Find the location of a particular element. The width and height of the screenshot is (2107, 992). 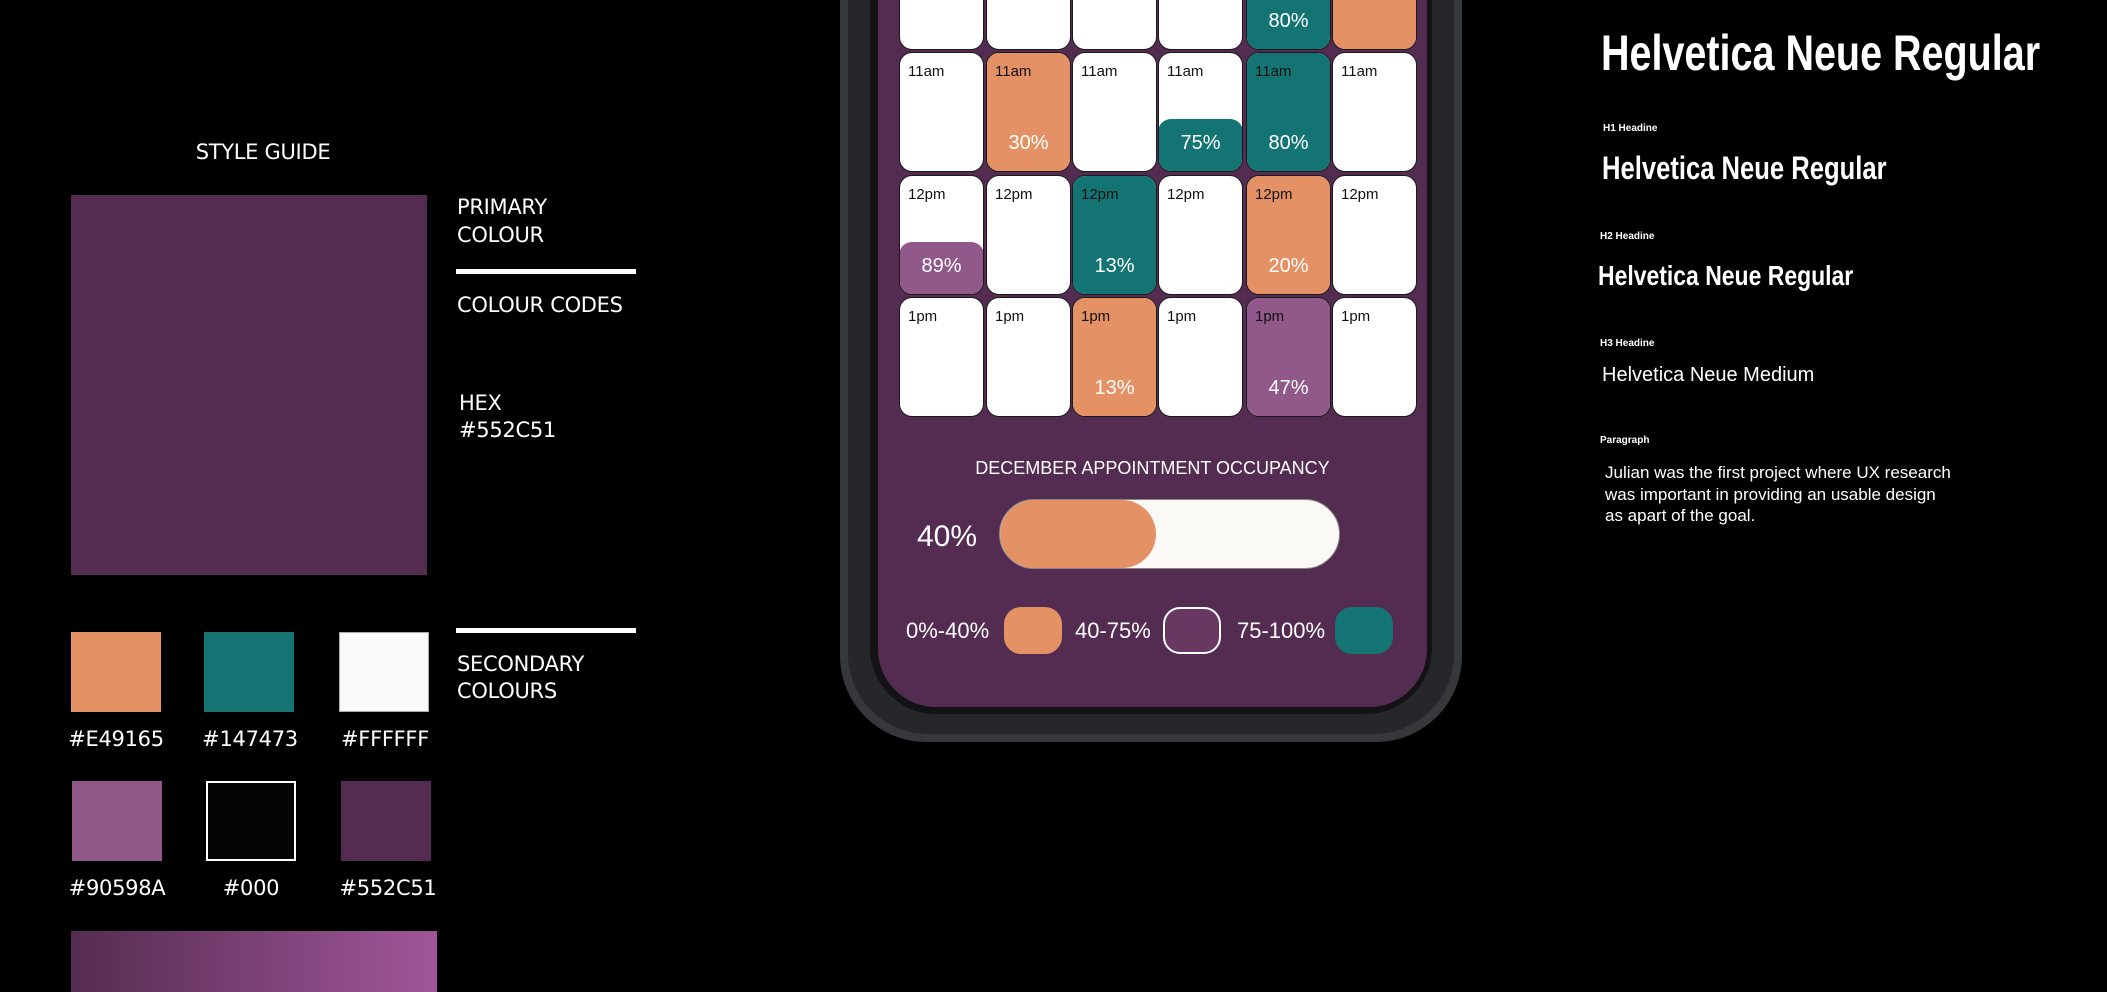

calendar-slot: 11am 75% is located at coordinates (1200, 112).